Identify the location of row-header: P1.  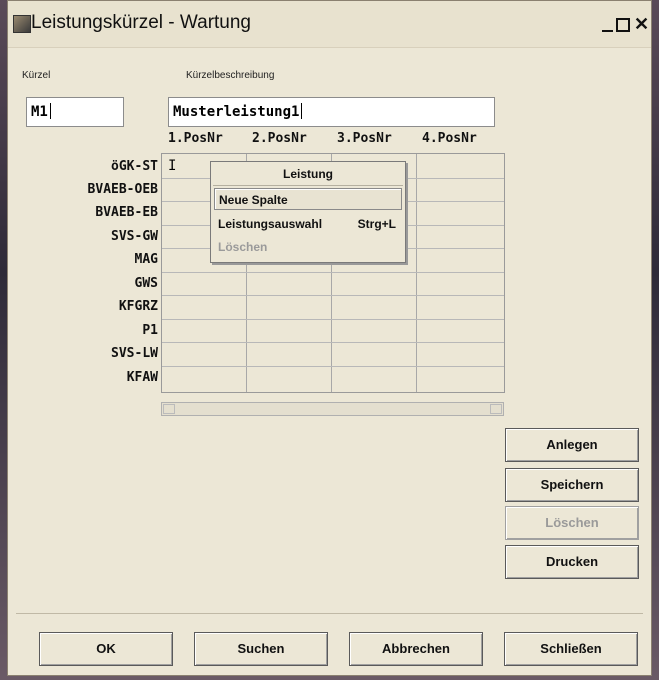
(150, 330).